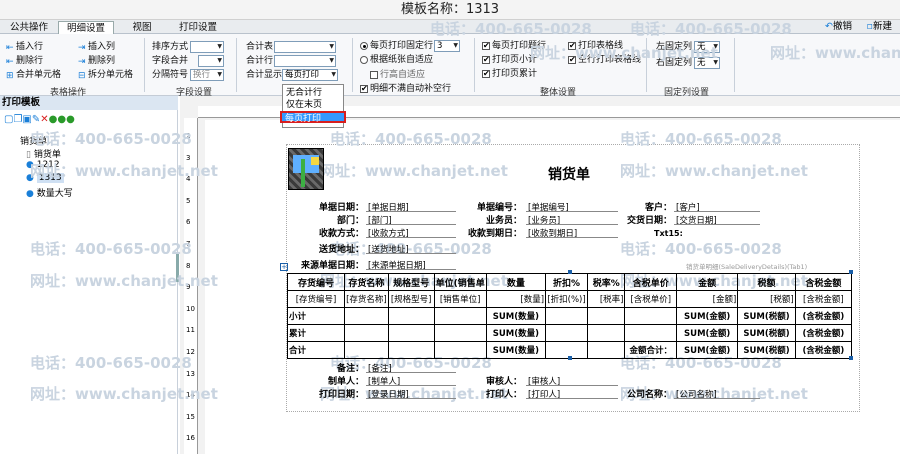 The image size is (900, 454). Describe the element at coordinates (460, 282) in the screenshot. I see `column-header: 单位(销售单` at that location.